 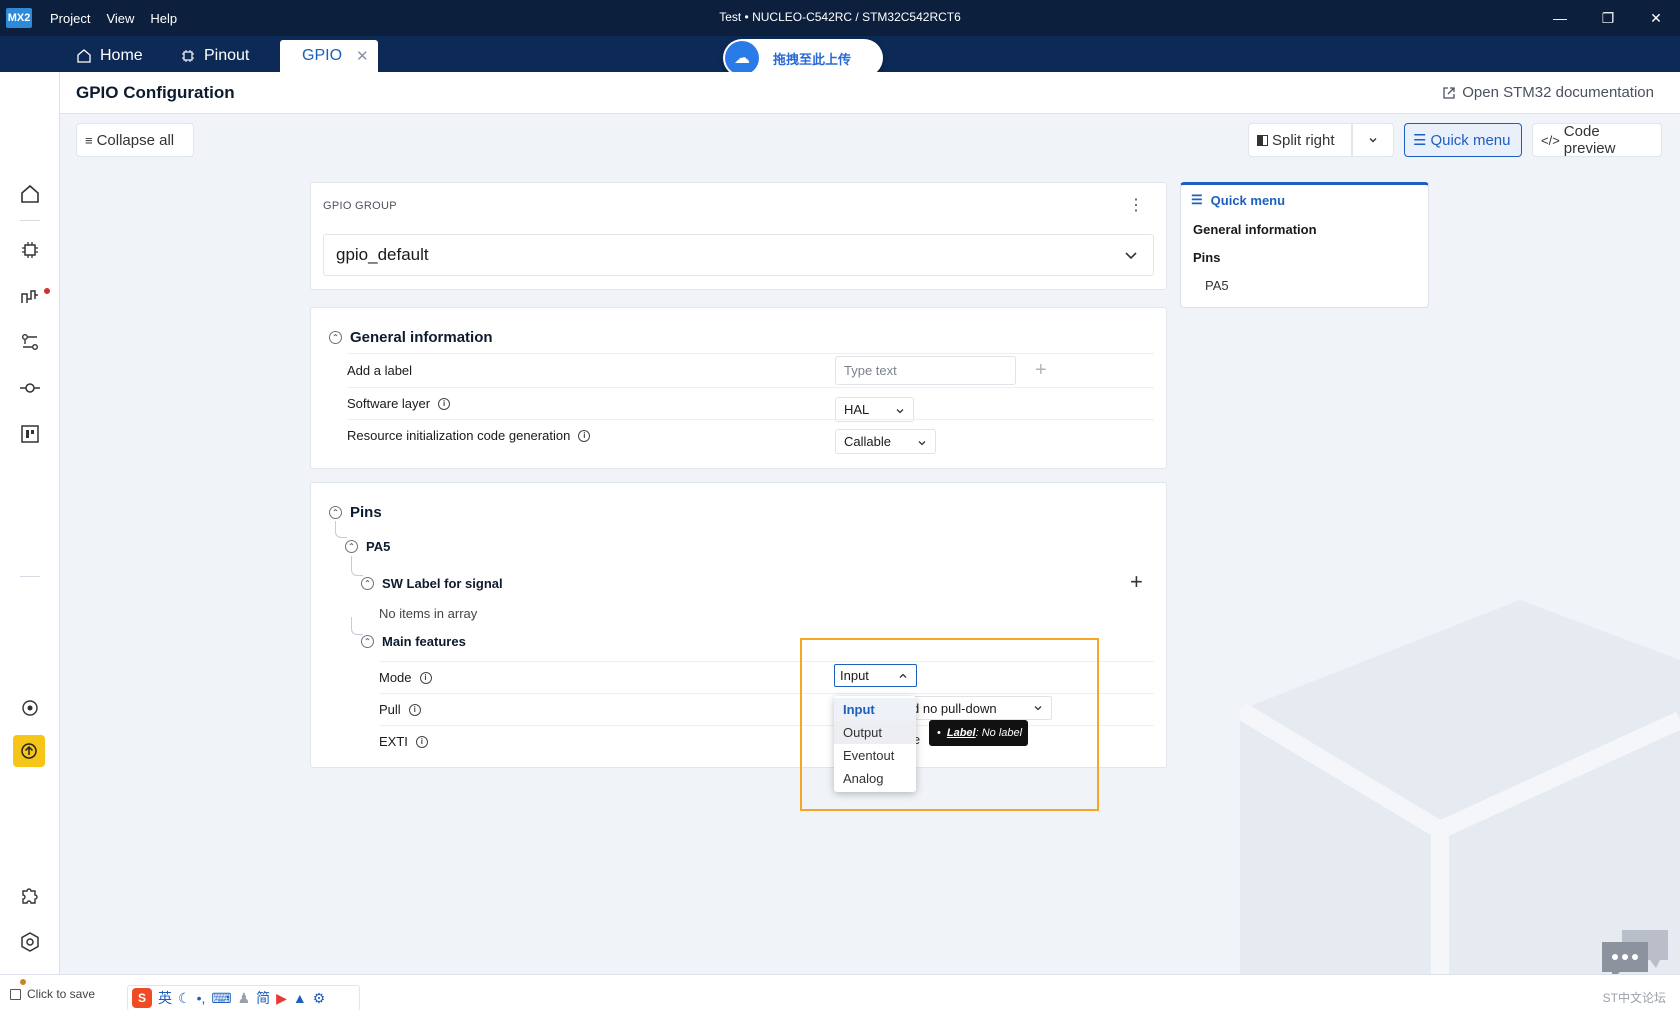 I want to click on page-title: GPIO Configuration, so click(x=155, y=92).